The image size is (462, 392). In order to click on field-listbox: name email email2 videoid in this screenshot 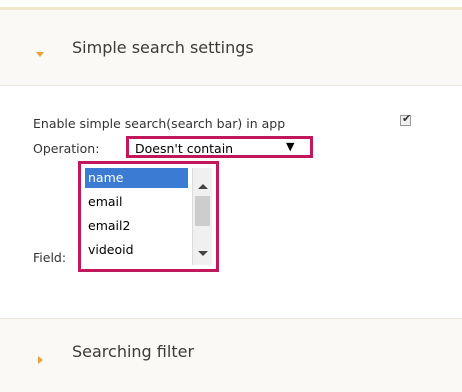, I will do `click(148, 216)`.